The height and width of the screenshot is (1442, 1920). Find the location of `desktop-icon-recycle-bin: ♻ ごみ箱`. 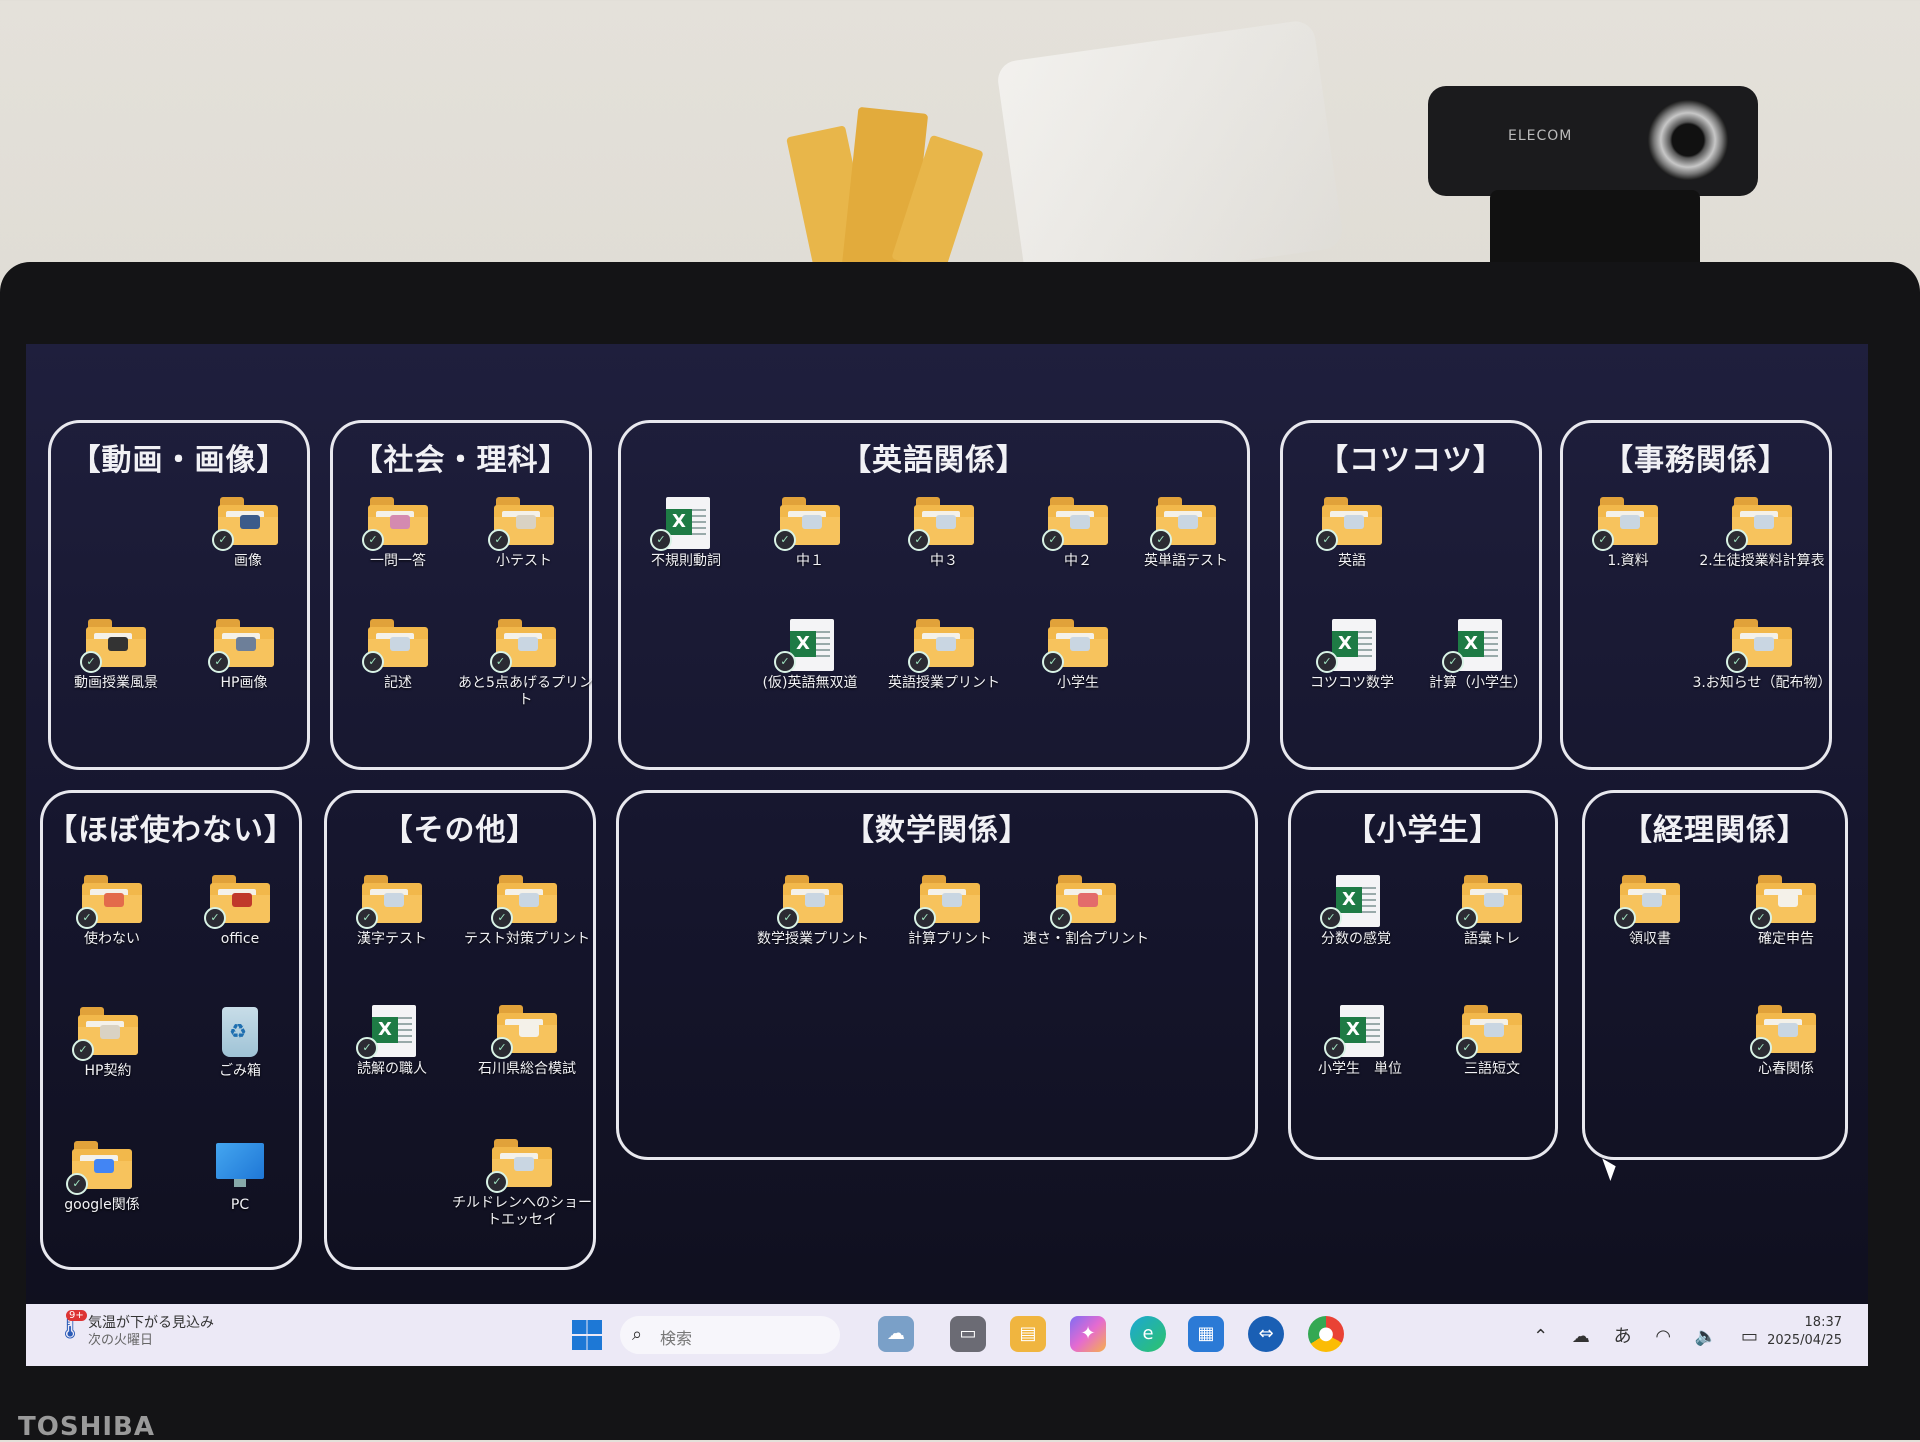

desktop-icon-recycle-bin: ♻ ごみ箱 is located at coordinates (240, 1043).